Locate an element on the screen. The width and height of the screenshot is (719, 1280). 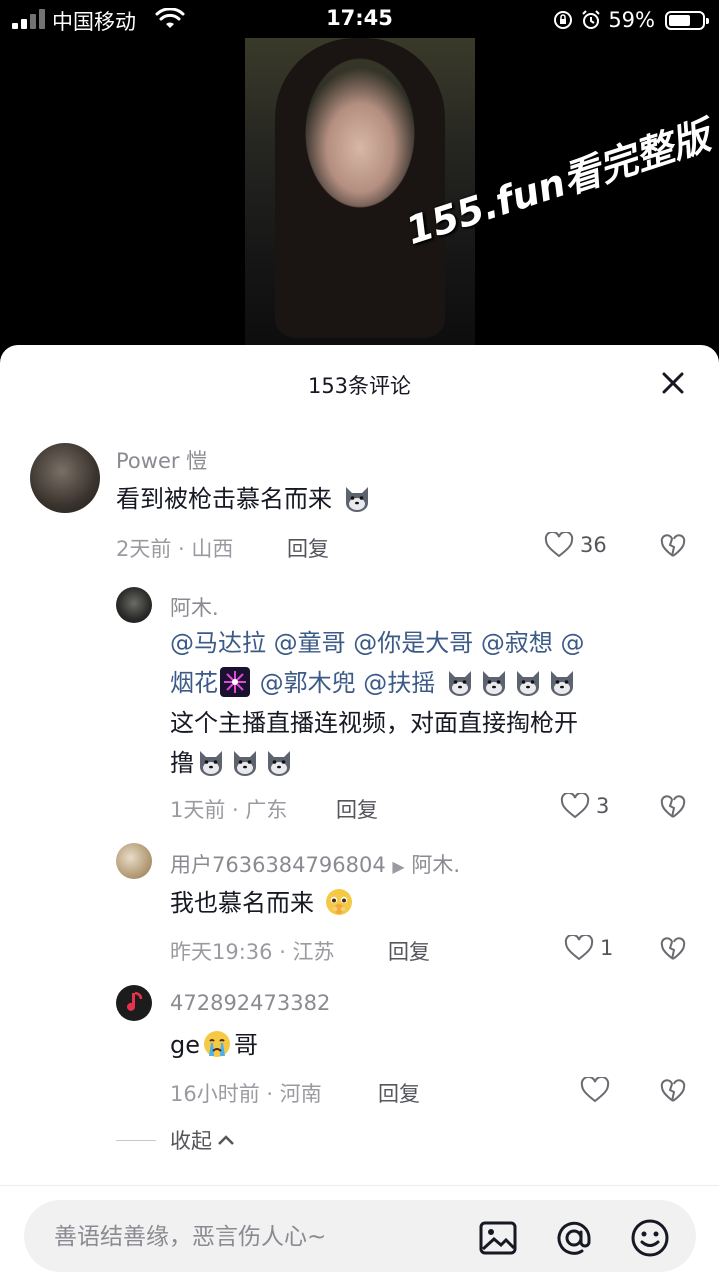
comment-meta: 2天前 · 山西 is located at coordinates (175, 549).